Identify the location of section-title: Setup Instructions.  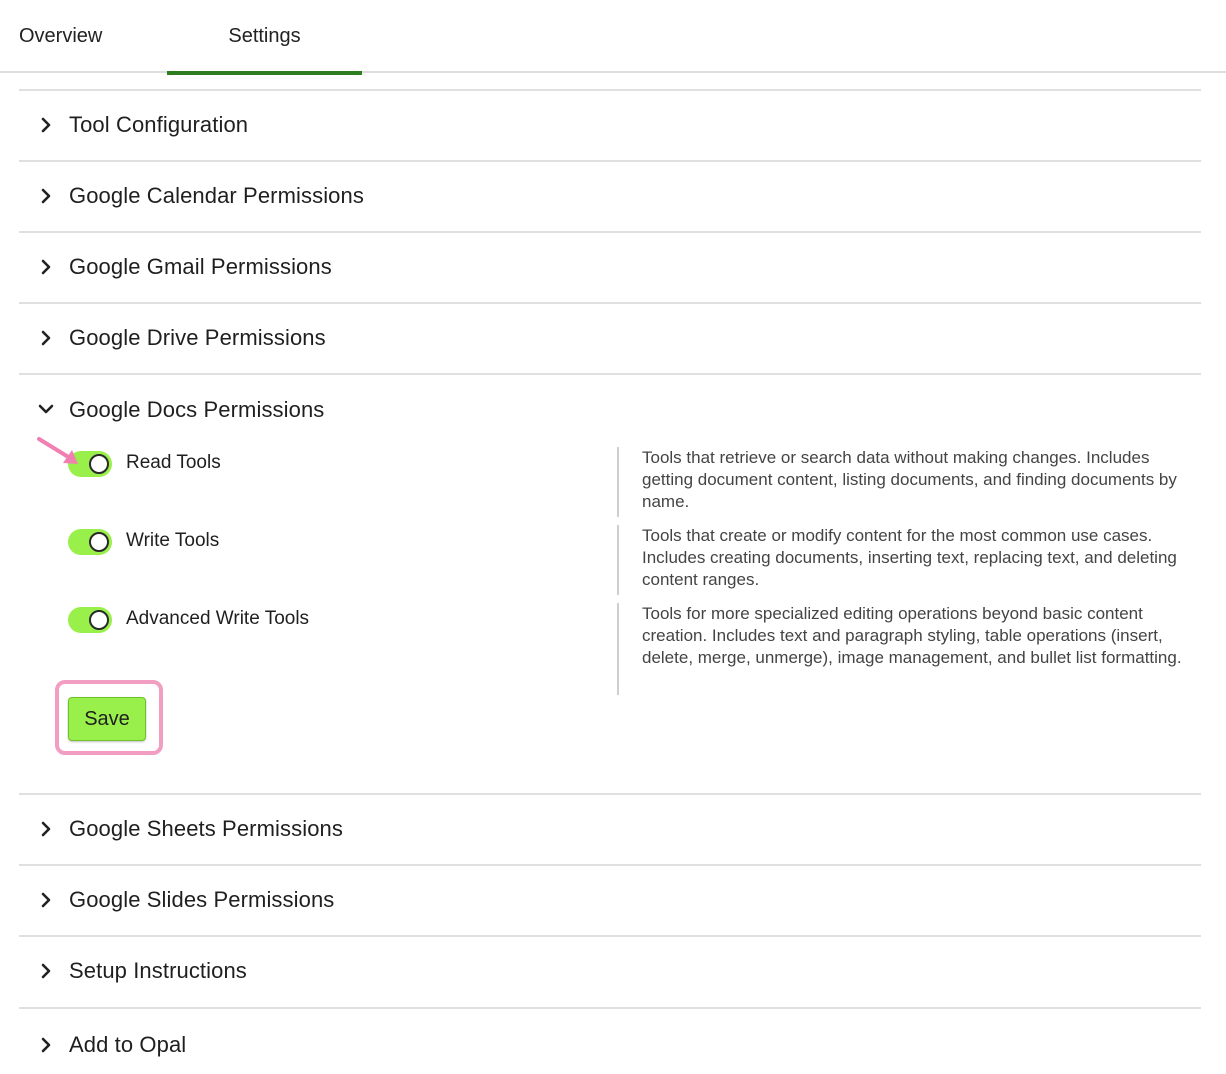
(158, 970).